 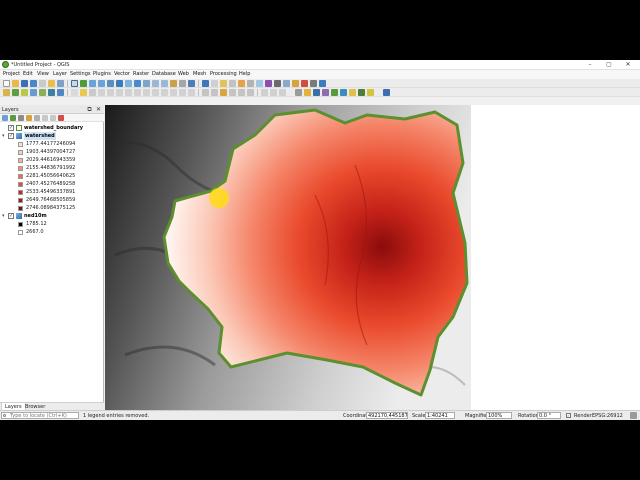 What do you see at coordinates (42, 92) in the screenshot?
I see `add-csv-layer-icon` at bounding box center [42, 92].